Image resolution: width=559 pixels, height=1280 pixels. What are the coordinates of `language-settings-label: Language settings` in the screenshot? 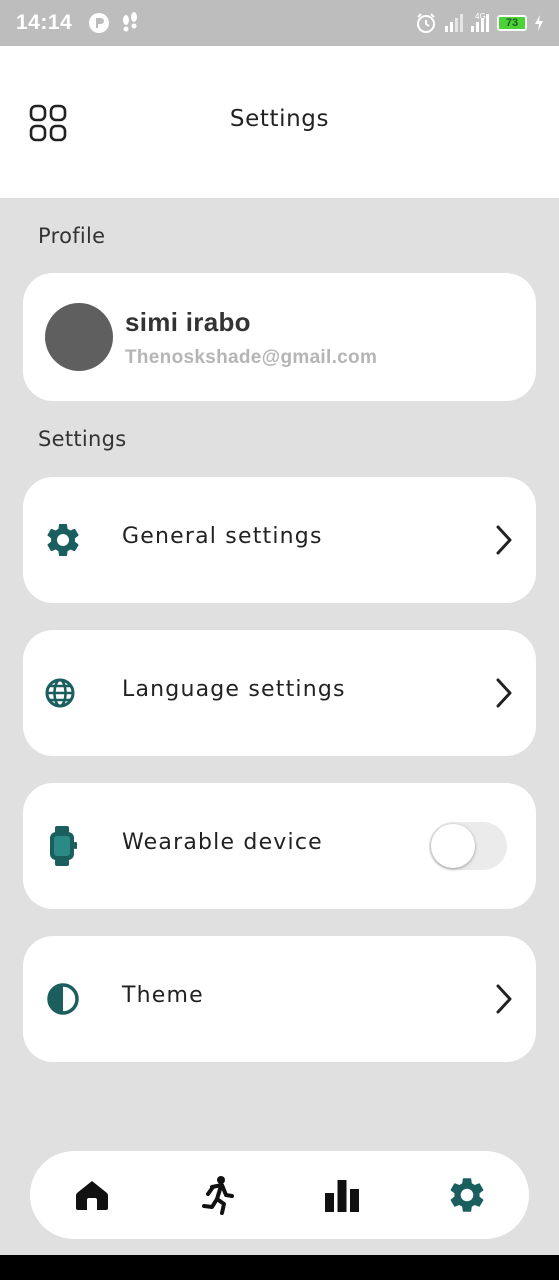 It's located at (234, 689).